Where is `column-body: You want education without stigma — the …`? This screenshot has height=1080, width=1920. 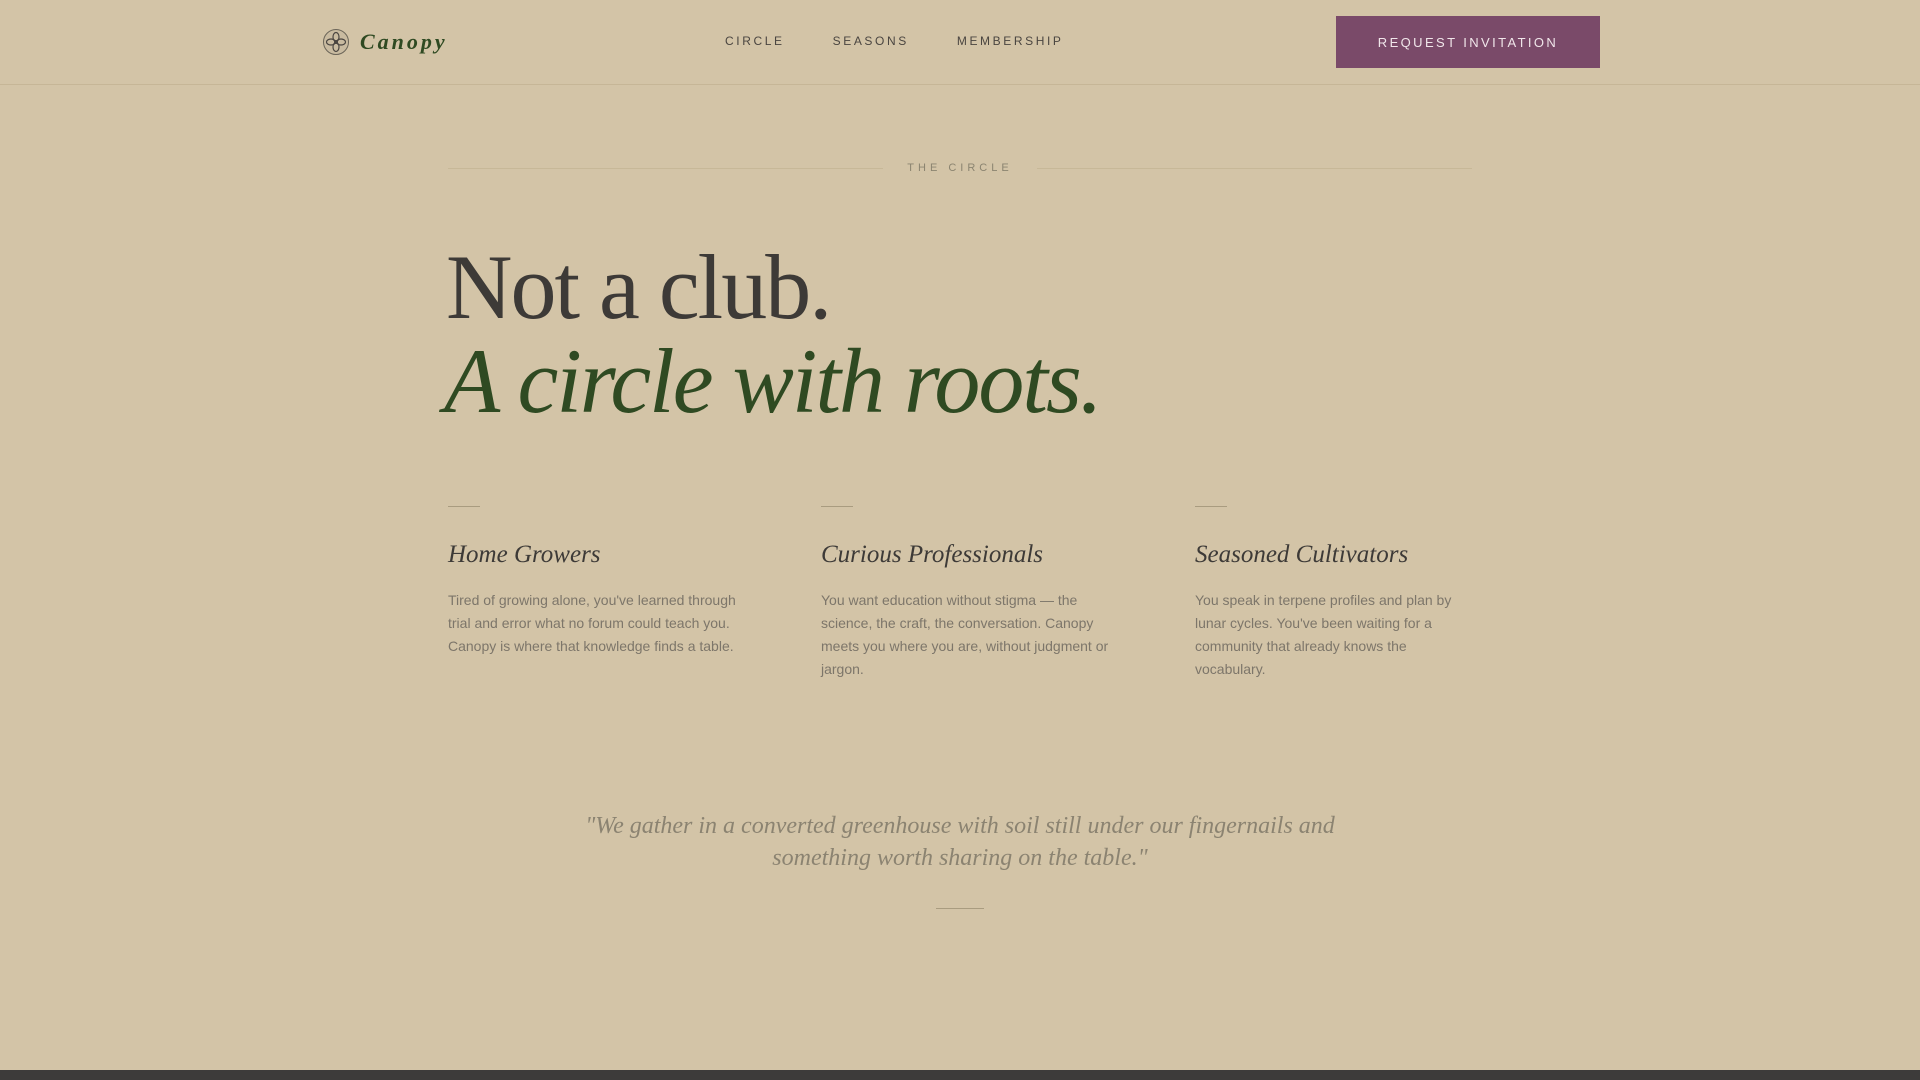
column-body: You want education without stigma — the … is located at coordinates (965, 634).